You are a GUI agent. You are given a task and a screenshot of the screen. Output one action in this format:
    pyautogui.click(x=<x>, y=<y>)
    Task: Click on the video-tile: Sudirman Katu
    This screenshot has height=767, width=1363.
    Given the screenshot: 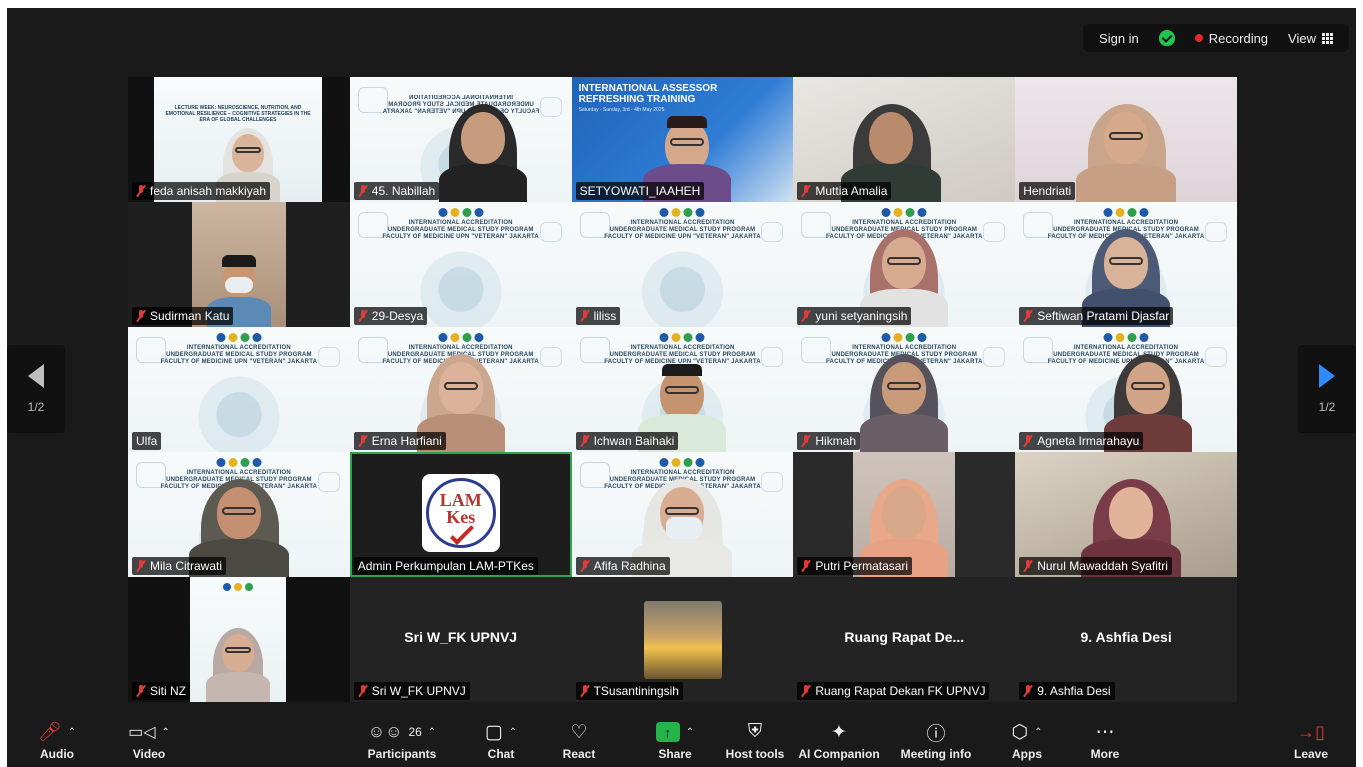 What is the action you would take?
    pyautogui.click(x=239, y=264)
    